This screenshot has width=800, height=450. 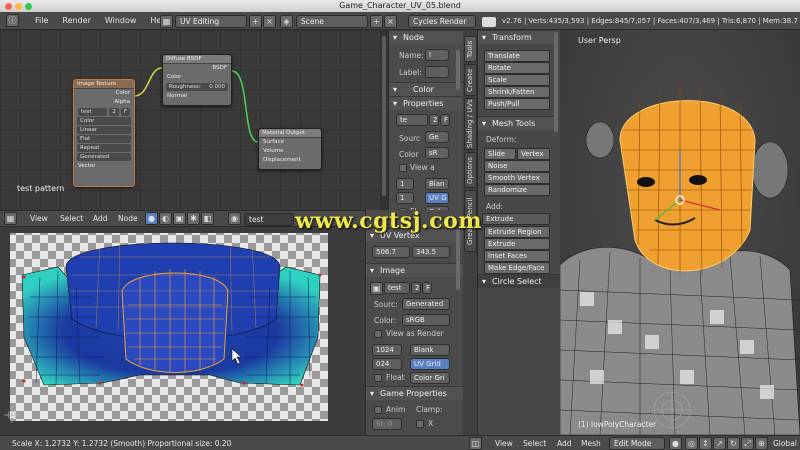 I want to click on properties-height-field: 1, so click(x=405, y=198).